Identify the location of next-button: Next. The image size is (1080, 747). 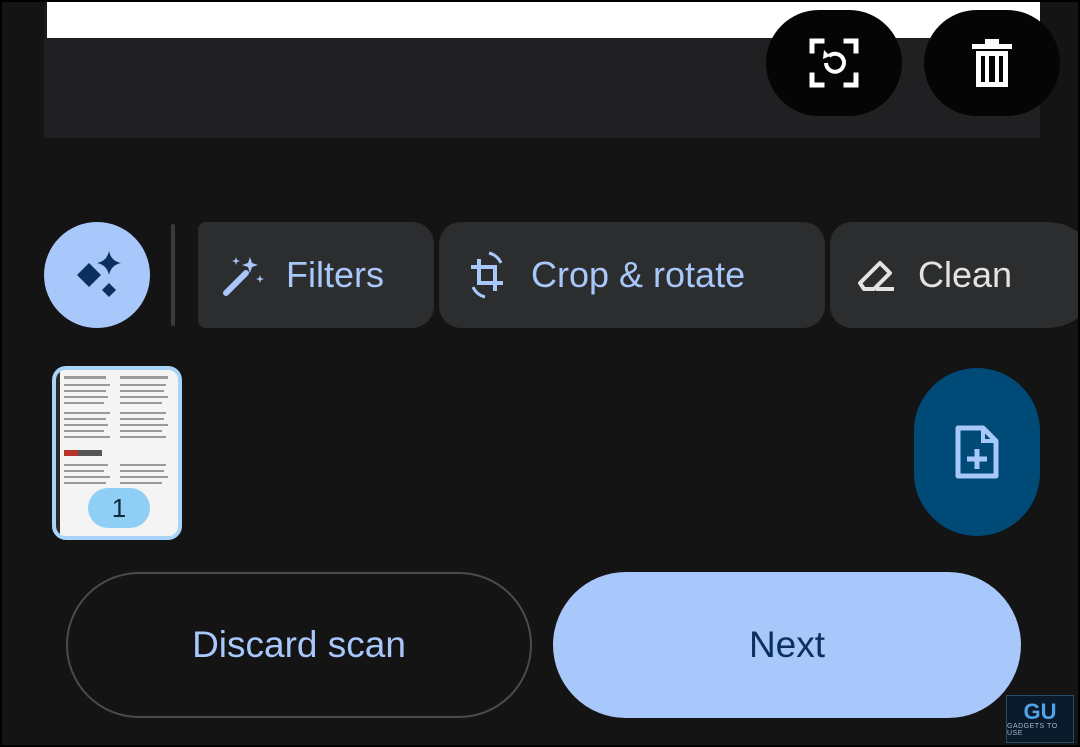
(787, 645).